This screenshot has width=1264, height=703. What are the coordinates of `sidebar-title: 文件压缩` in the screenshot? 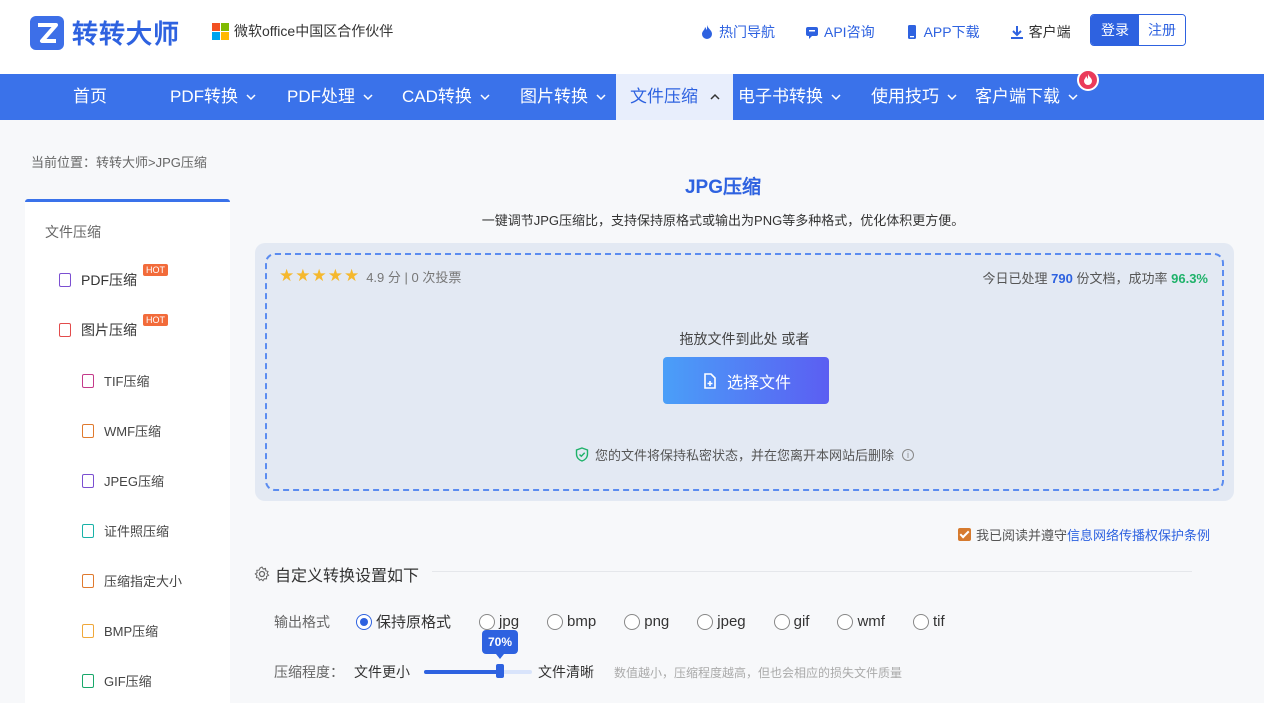 It's located at (73, 232).